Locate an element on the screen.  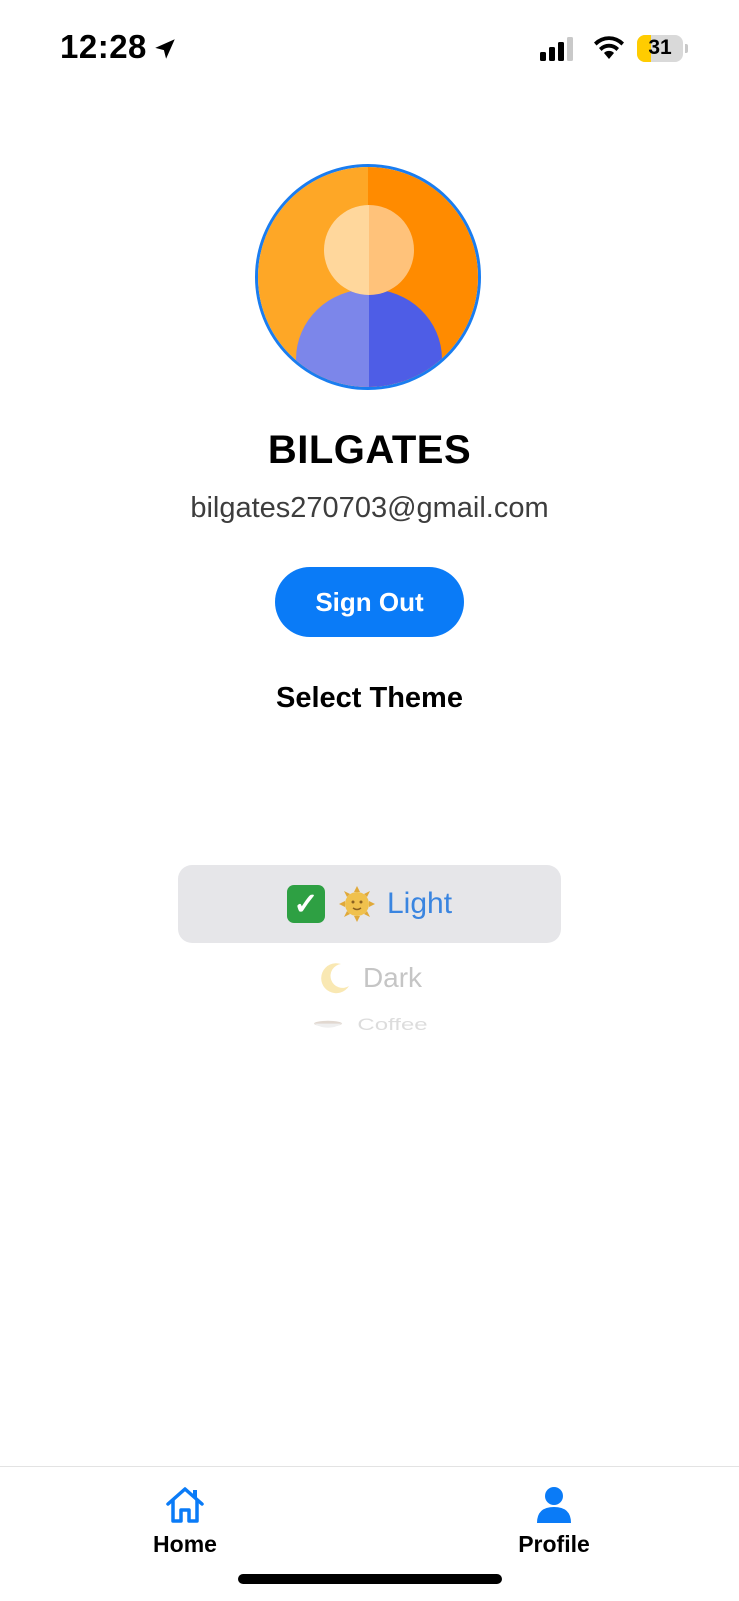
user-name: BILGATES is located at coordinates (369, 450).